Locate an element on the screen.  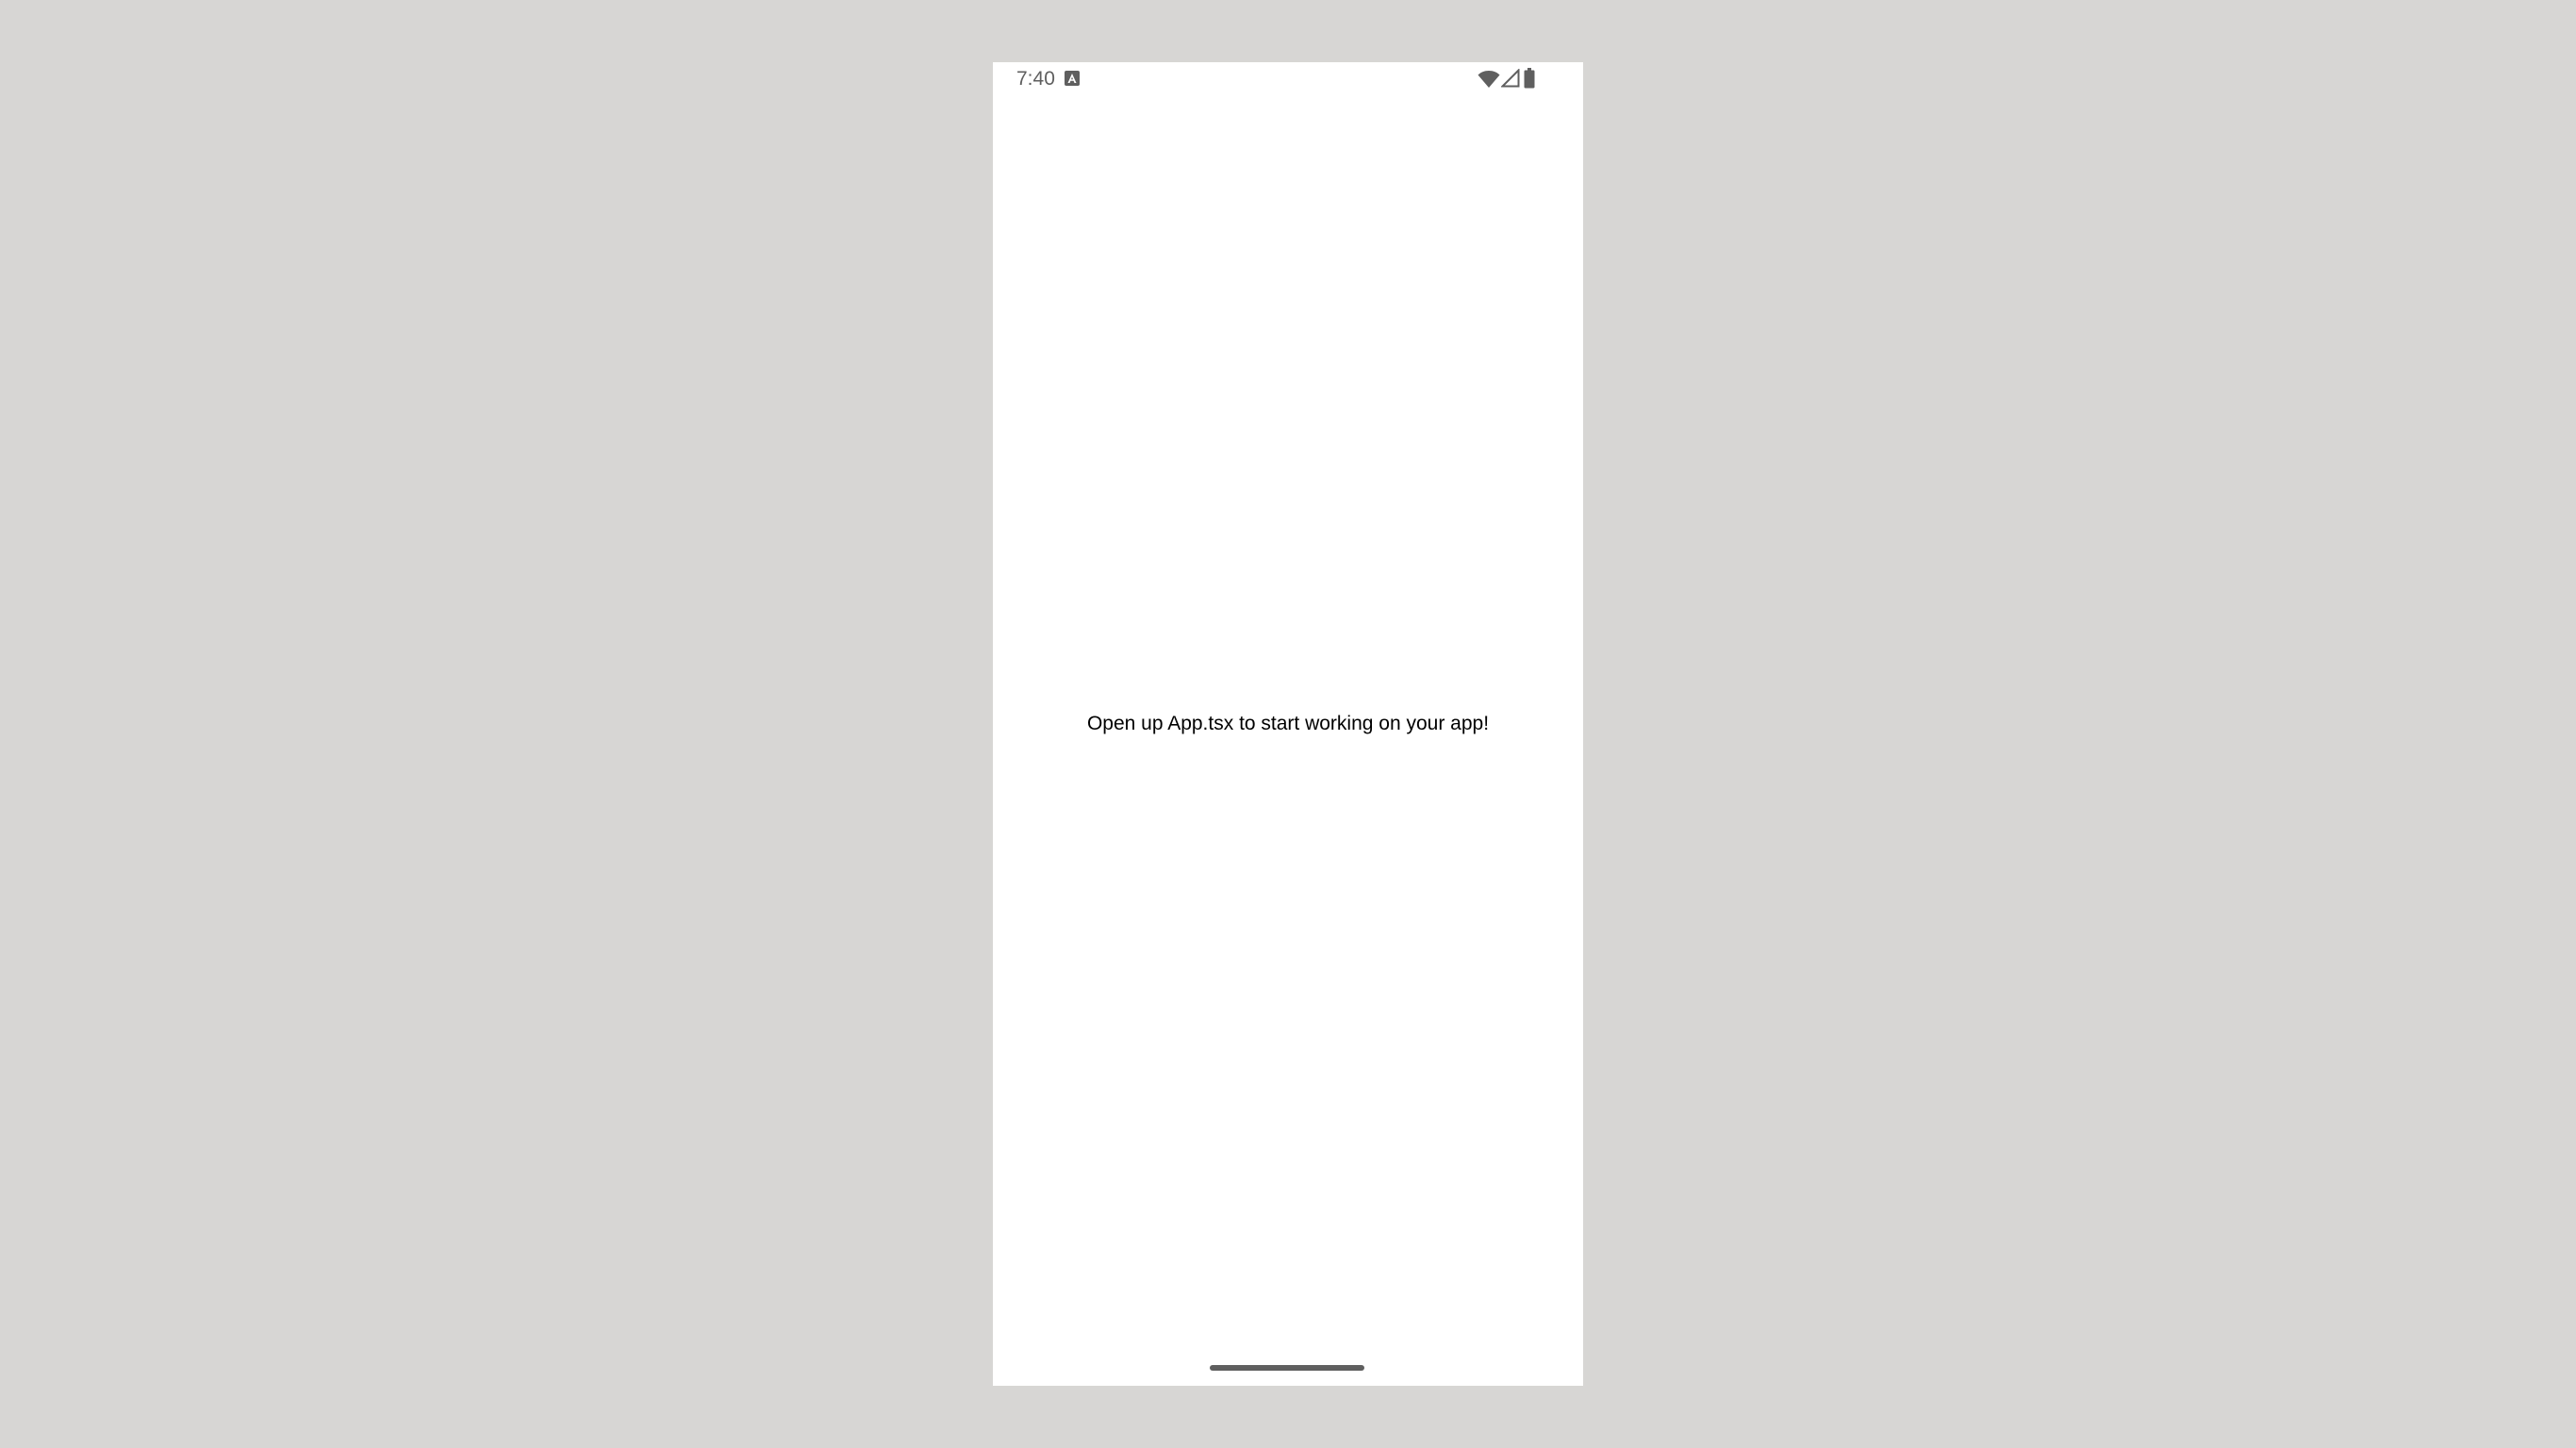
notification-a-icon is located at coordinates (1072, 78).